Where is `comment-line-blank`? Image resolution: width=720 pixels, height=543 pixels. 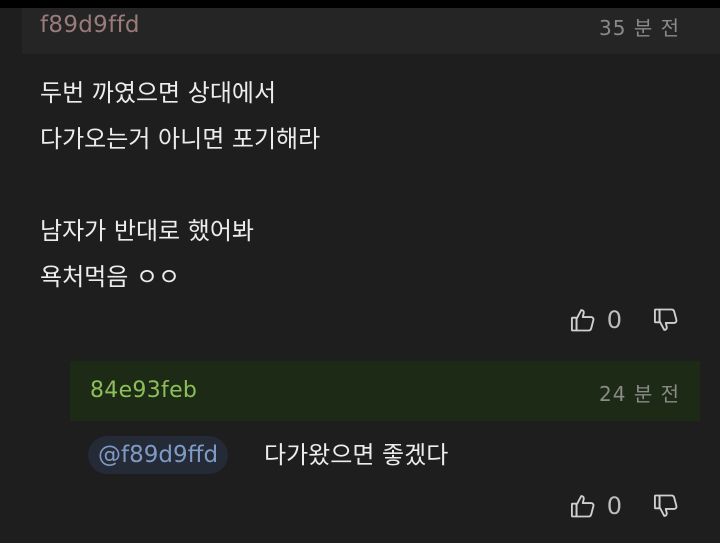
comment-line-blank is located at coordinates (360, 185).